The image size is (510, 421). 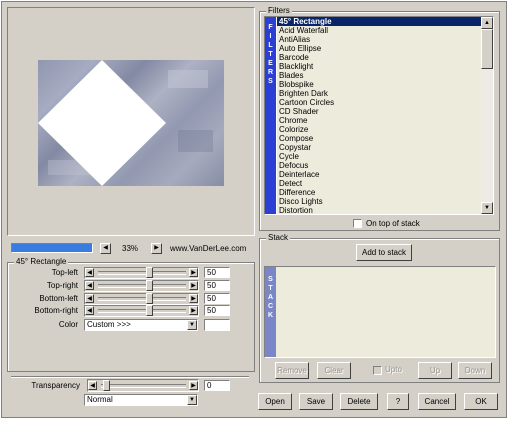 What do you see at coordinates (68, 324) in the screenshot?
I see `color-label: Color` at bounding box center [68, 324].